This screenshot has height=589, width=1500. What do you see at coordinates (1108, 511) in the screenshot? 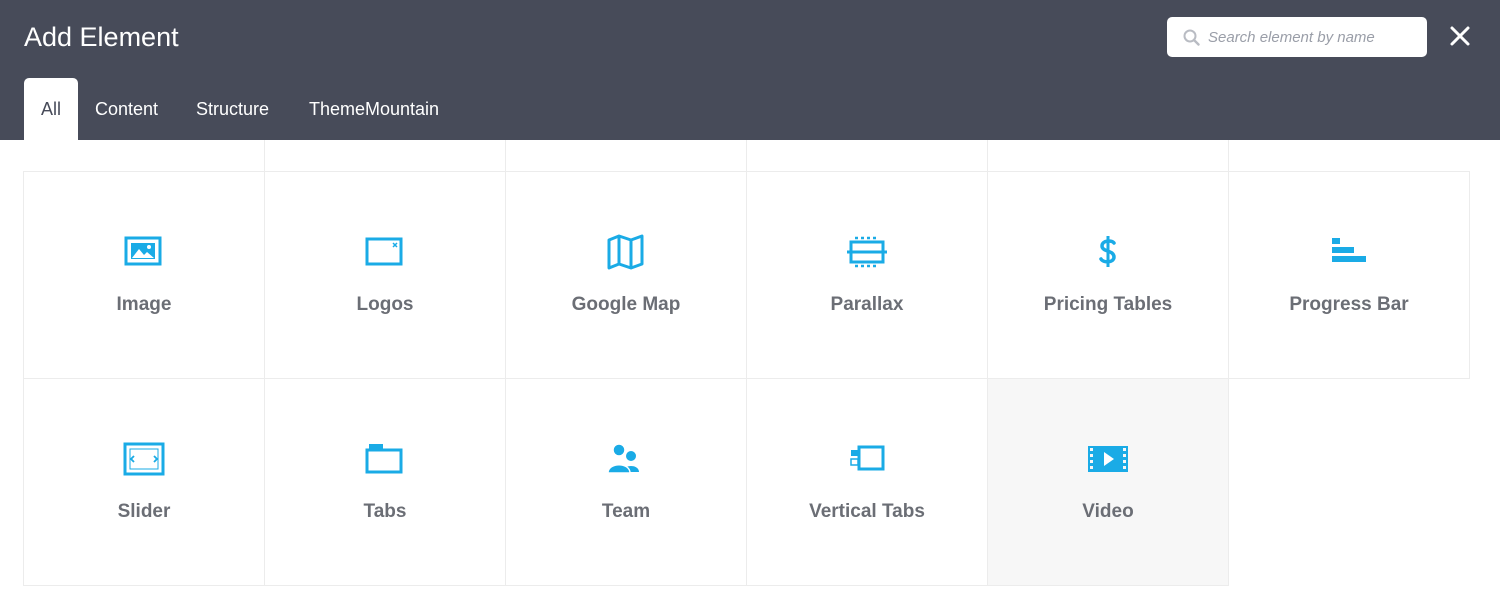
I see `element-label: Video` at bounding box center [1108, 511].